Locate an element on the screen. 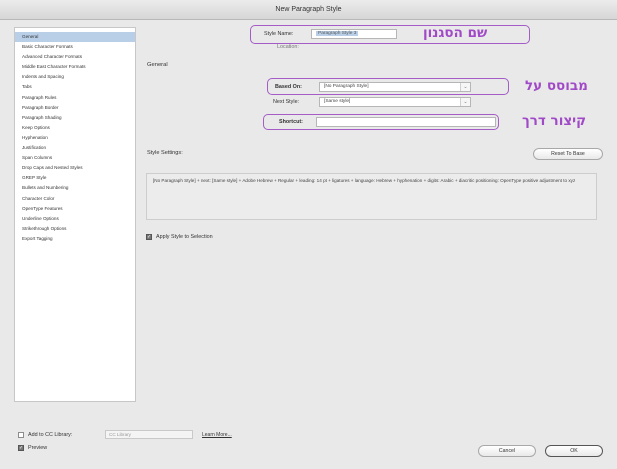 This screenshot has height=469, width=617. style-name-highlight is located at coordinates (390, 34).